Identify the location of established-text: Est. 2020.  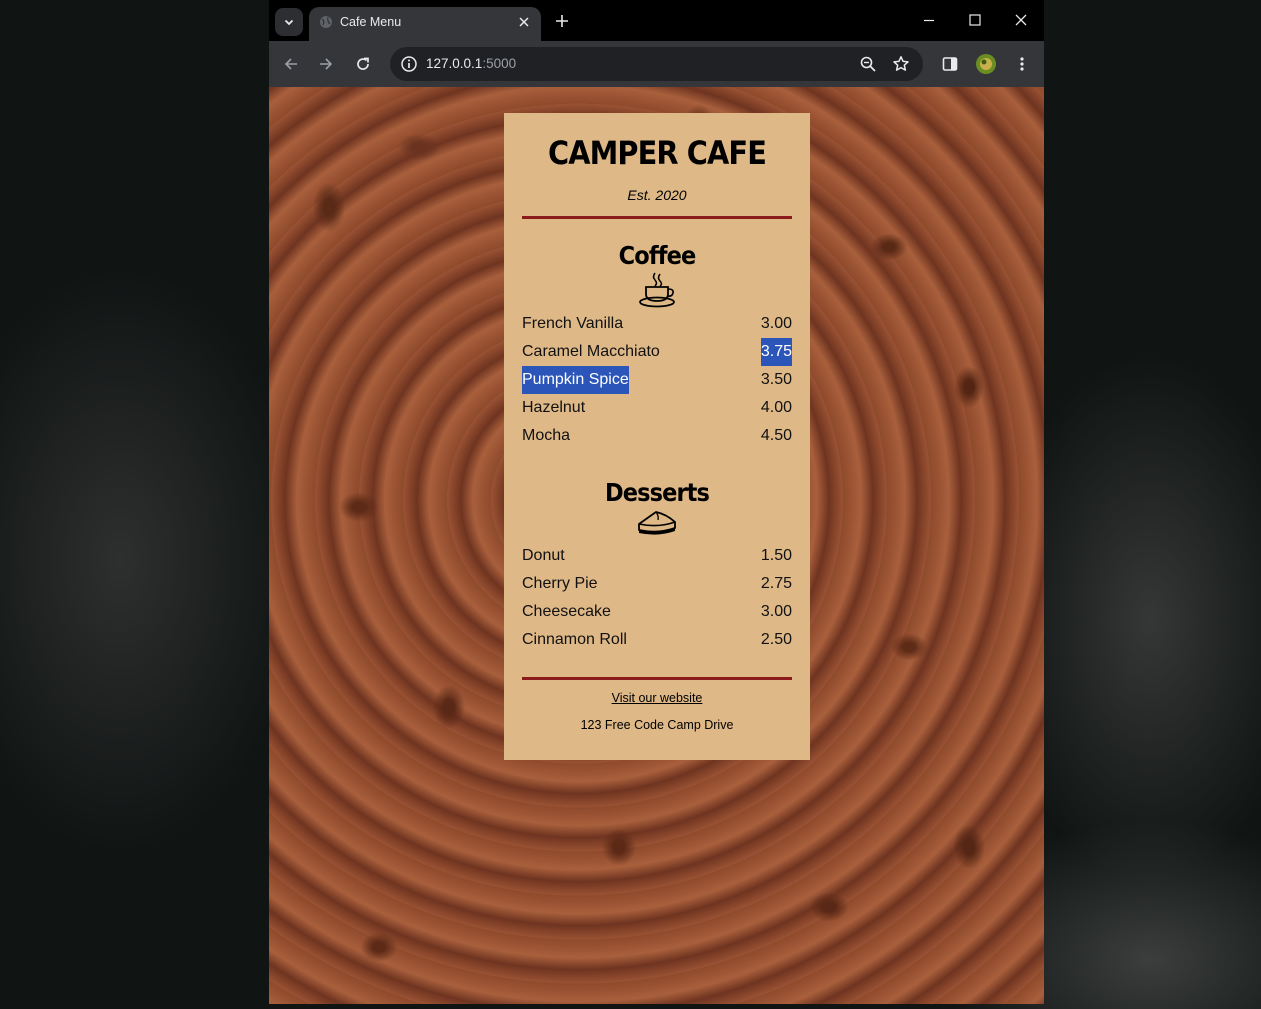
(657, 195).